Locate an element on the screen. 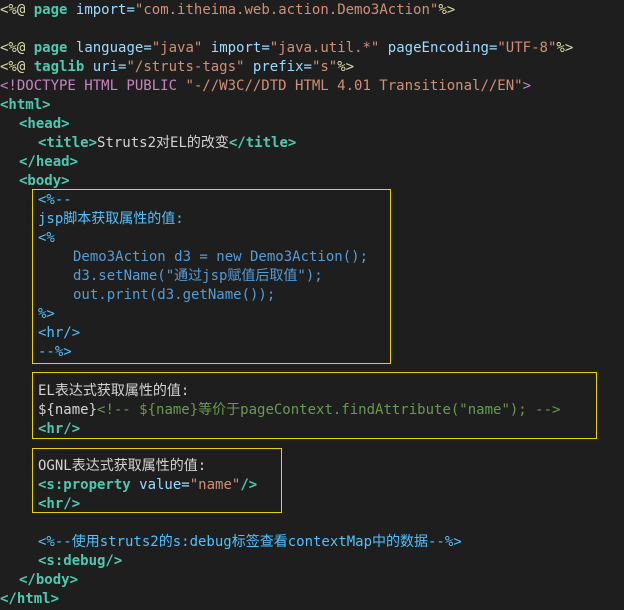  el-hr-tag: <hr/> is located at coordinates (59, 429).